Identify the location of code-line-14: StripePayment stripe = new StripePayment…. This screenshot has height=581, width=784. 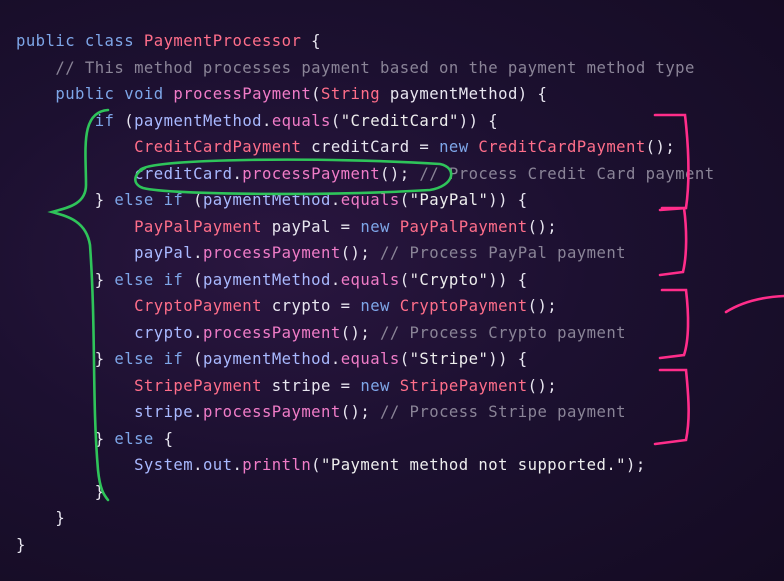
(365, 386).